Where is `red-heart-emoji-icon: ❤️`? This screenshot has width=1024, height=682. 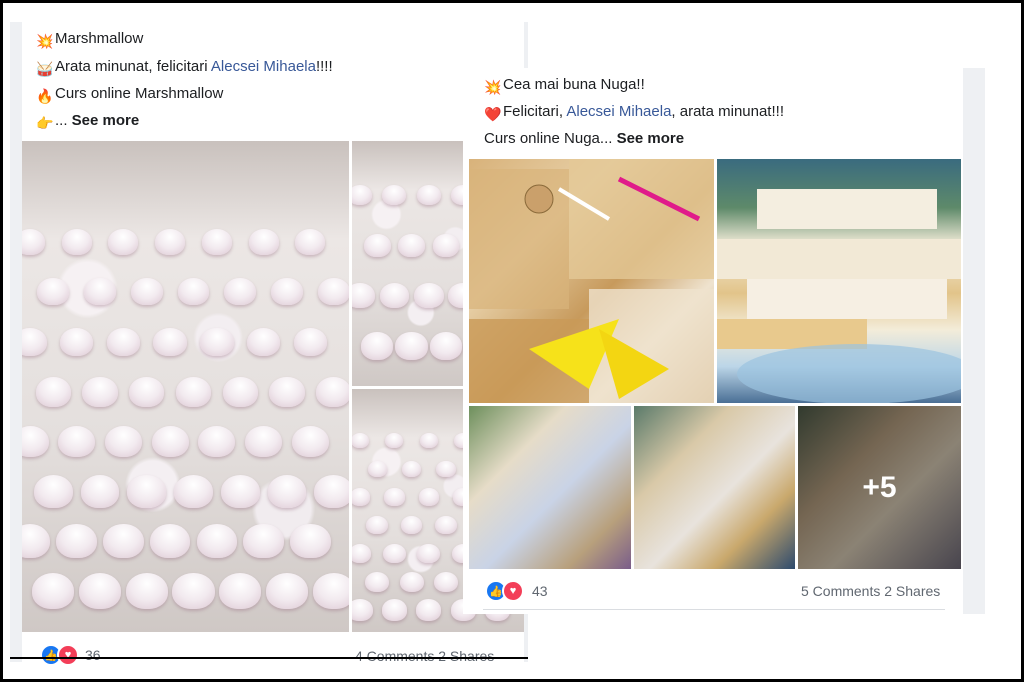
red-heart-emoji-icon: ❤️ is located at coordinates (493, 114).